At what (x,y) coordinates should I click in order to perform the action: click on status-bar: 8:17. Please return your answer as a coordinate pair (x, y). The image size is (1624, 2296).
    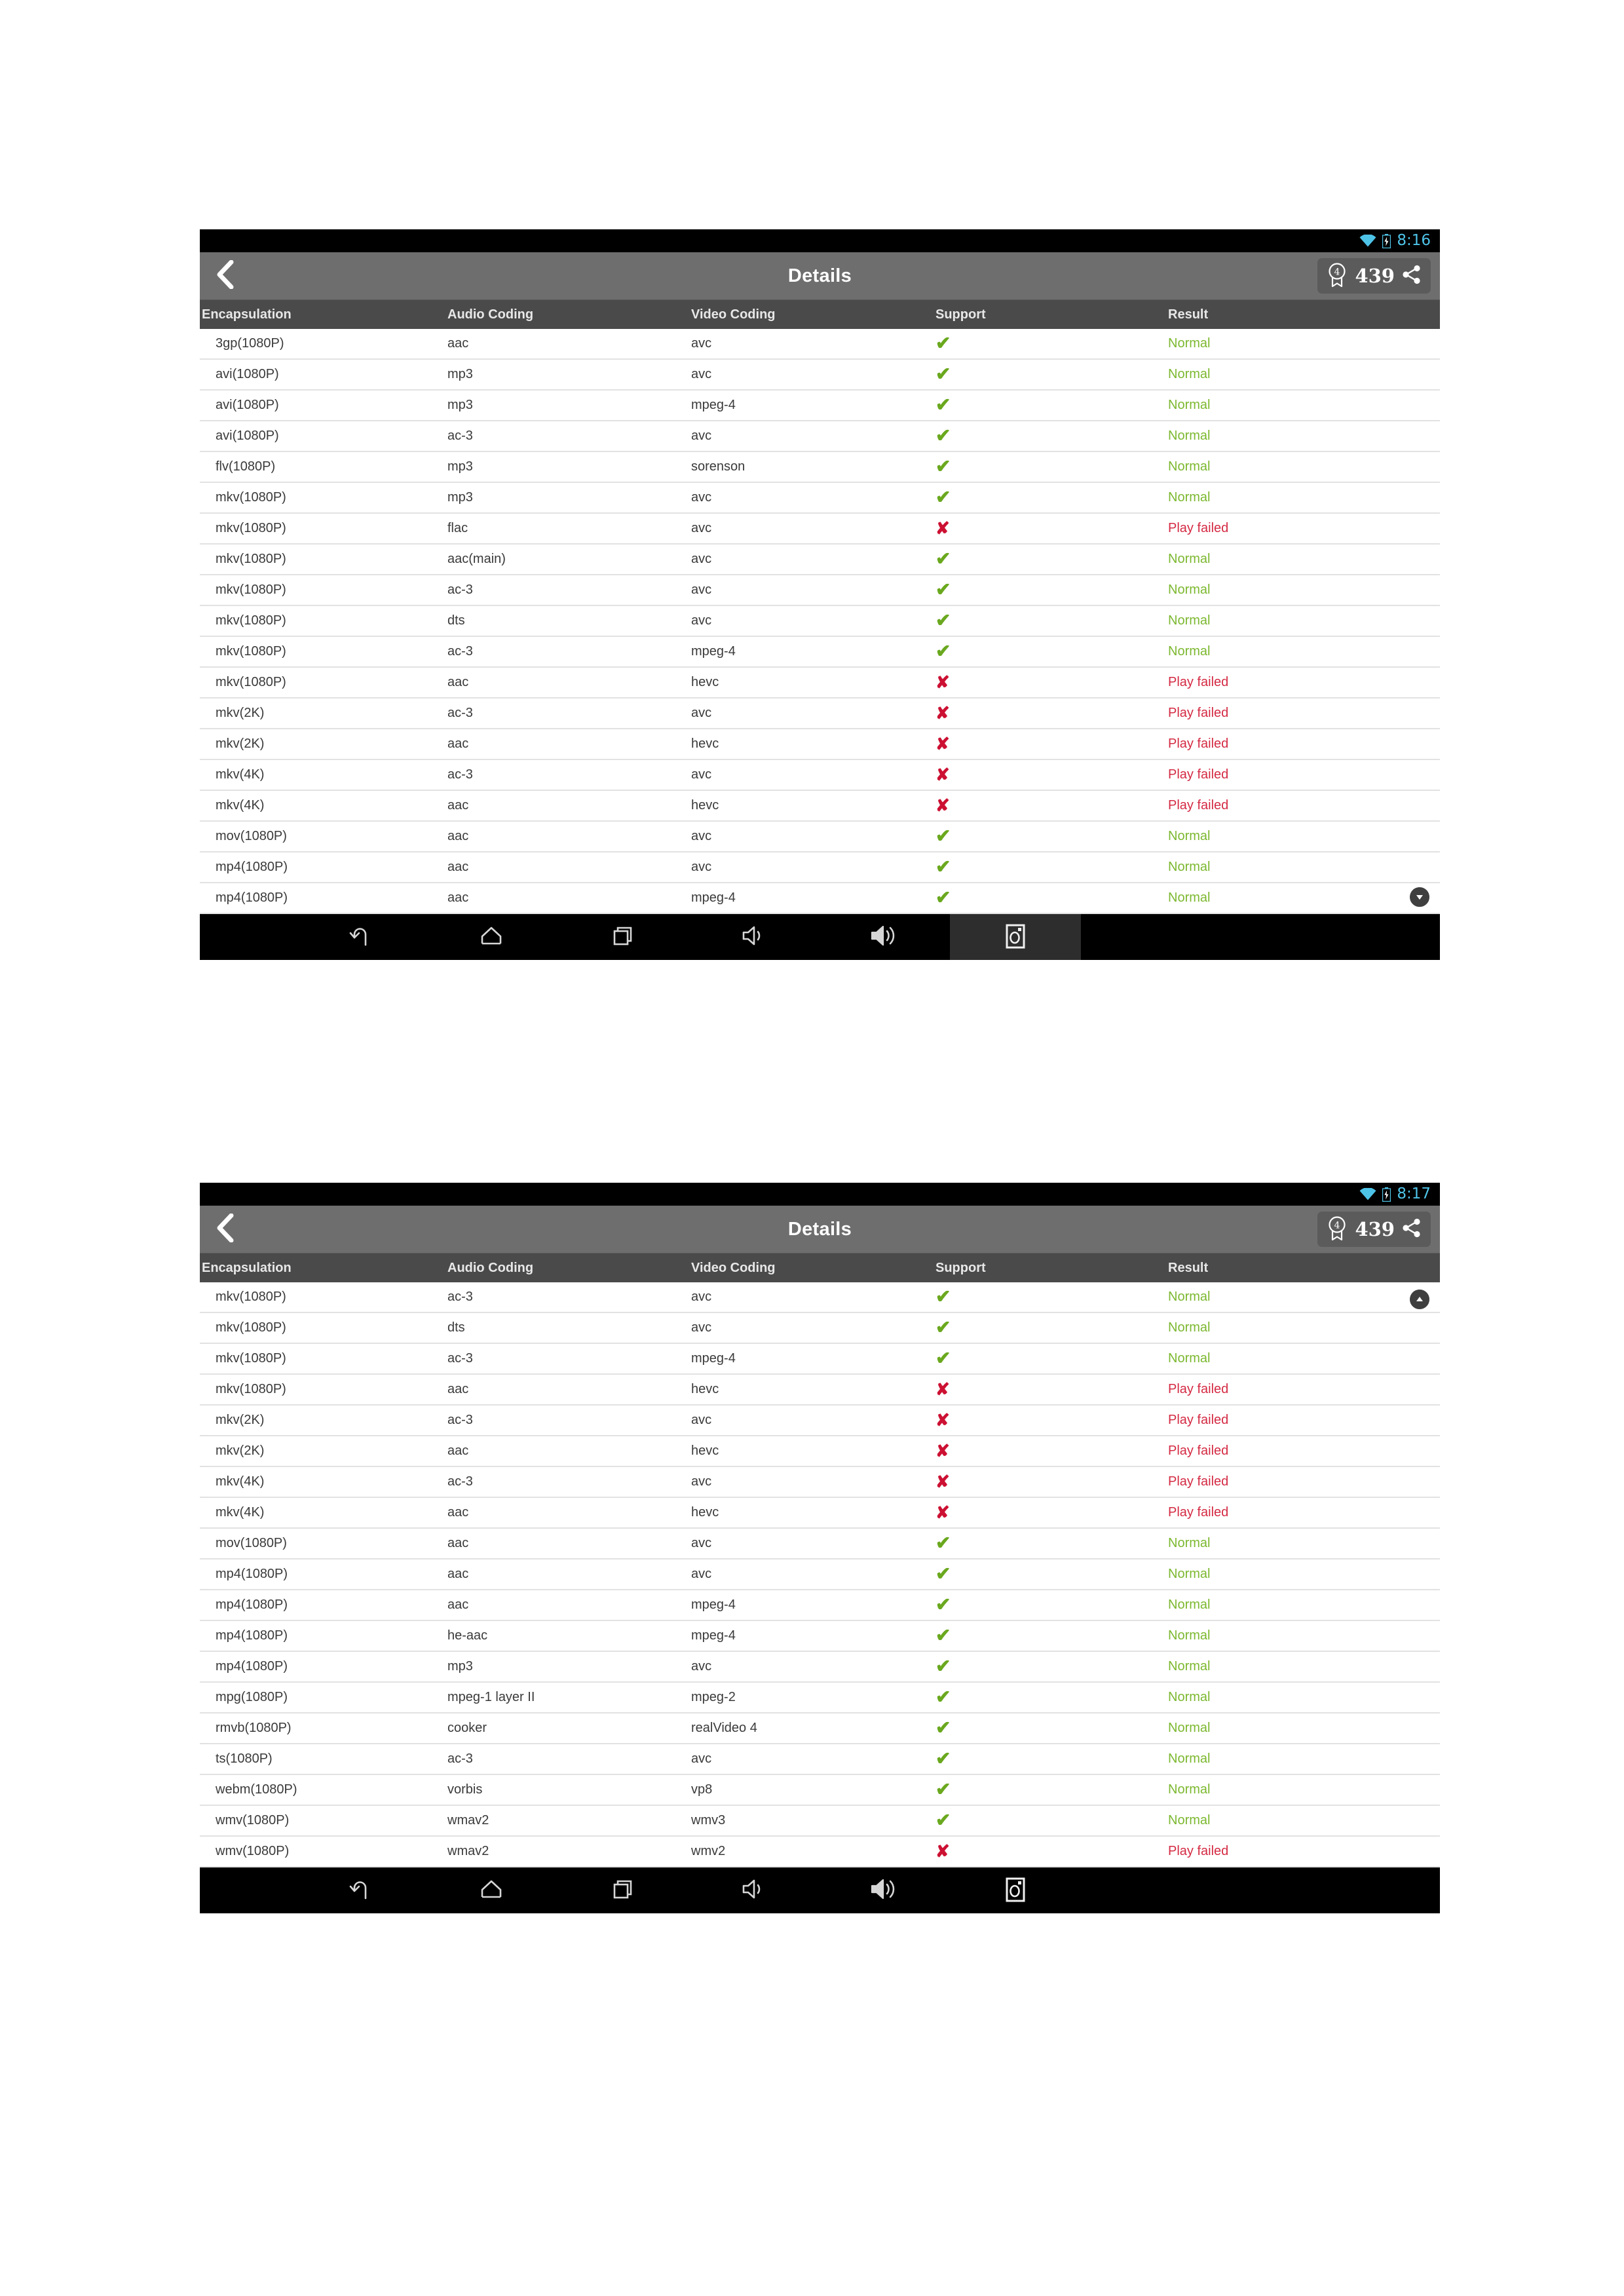
    Looking at the image, I should click on (820, 1194).